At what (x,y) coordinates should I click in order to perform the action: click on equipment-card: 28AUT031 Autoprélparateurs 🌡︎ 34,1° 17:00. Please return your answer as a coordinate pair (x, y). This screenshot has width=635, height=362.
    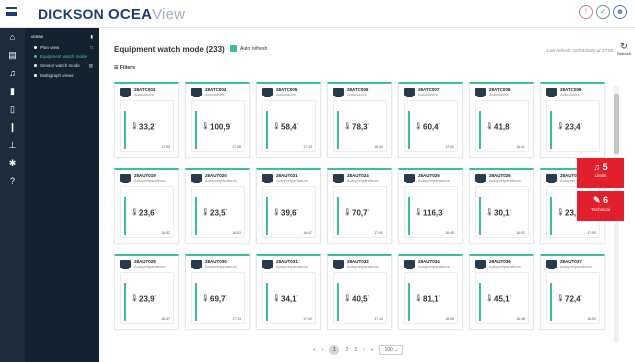
    Looking at the image, I should click on (288, 292).